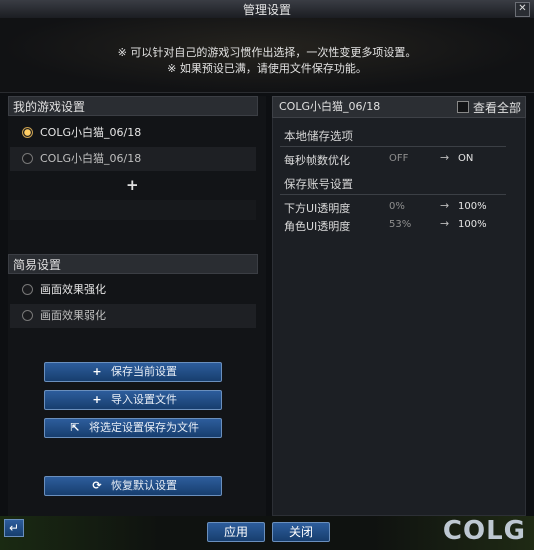 Image resolution: width=534 pixels, height=550 pixels. Describe the element at coordinates (522, 9) in the screenshot. I see `close-icon: ✕` at that location.